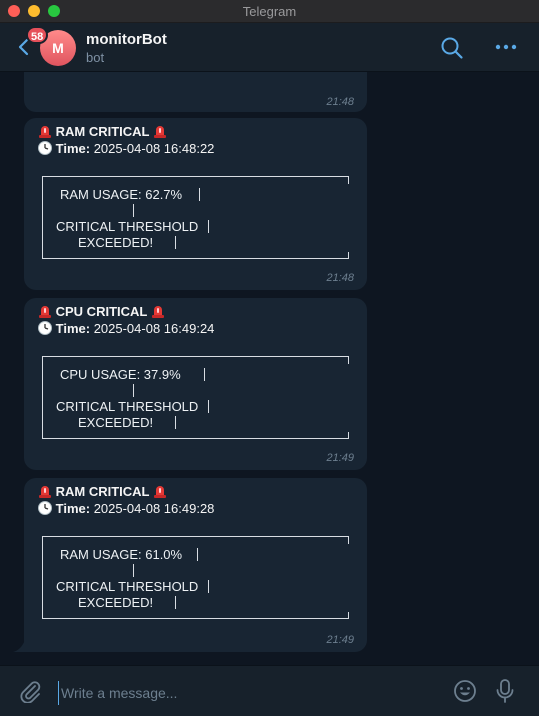 This screenshot has width=539, height=716. I want to click on message-bubble-partial: 21:48, so click(195, 92).